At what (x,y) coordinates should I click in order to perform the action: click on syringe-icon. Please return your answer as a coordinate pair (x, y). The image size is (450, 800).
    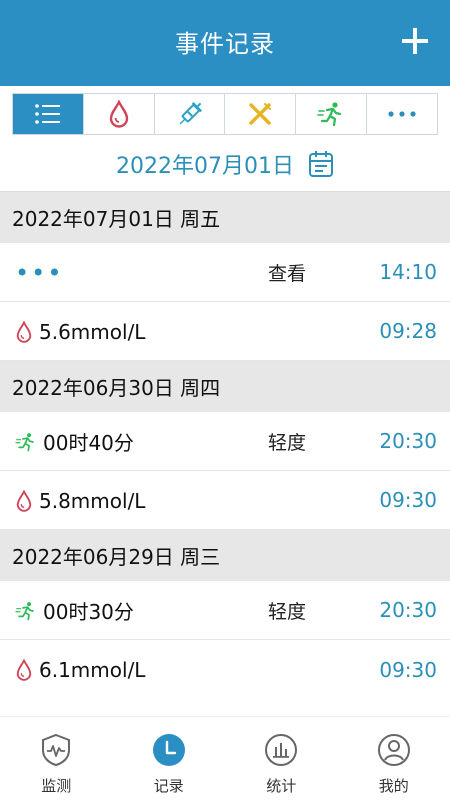
    Looking at the image, I should click on (190, 113).